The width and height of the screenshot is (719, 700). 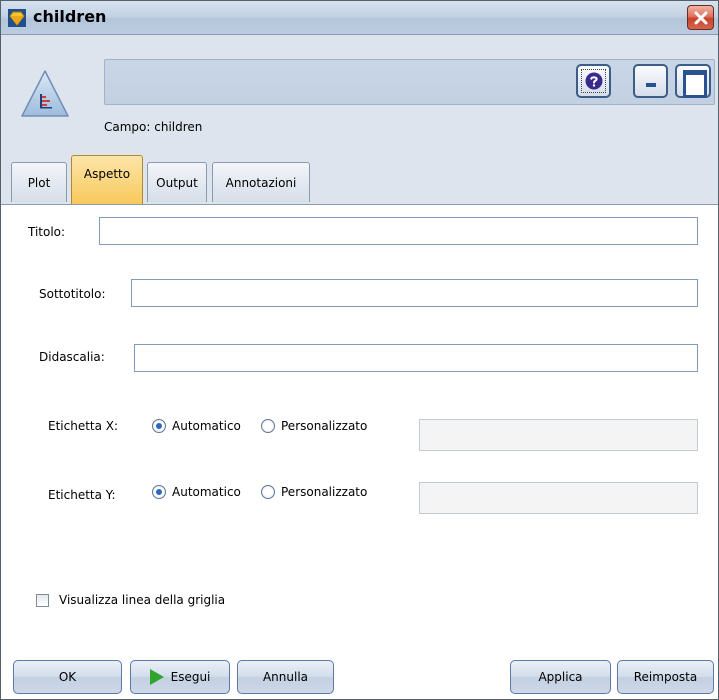 I want to click on y-label-custom-input, so click(x=558, y=498).